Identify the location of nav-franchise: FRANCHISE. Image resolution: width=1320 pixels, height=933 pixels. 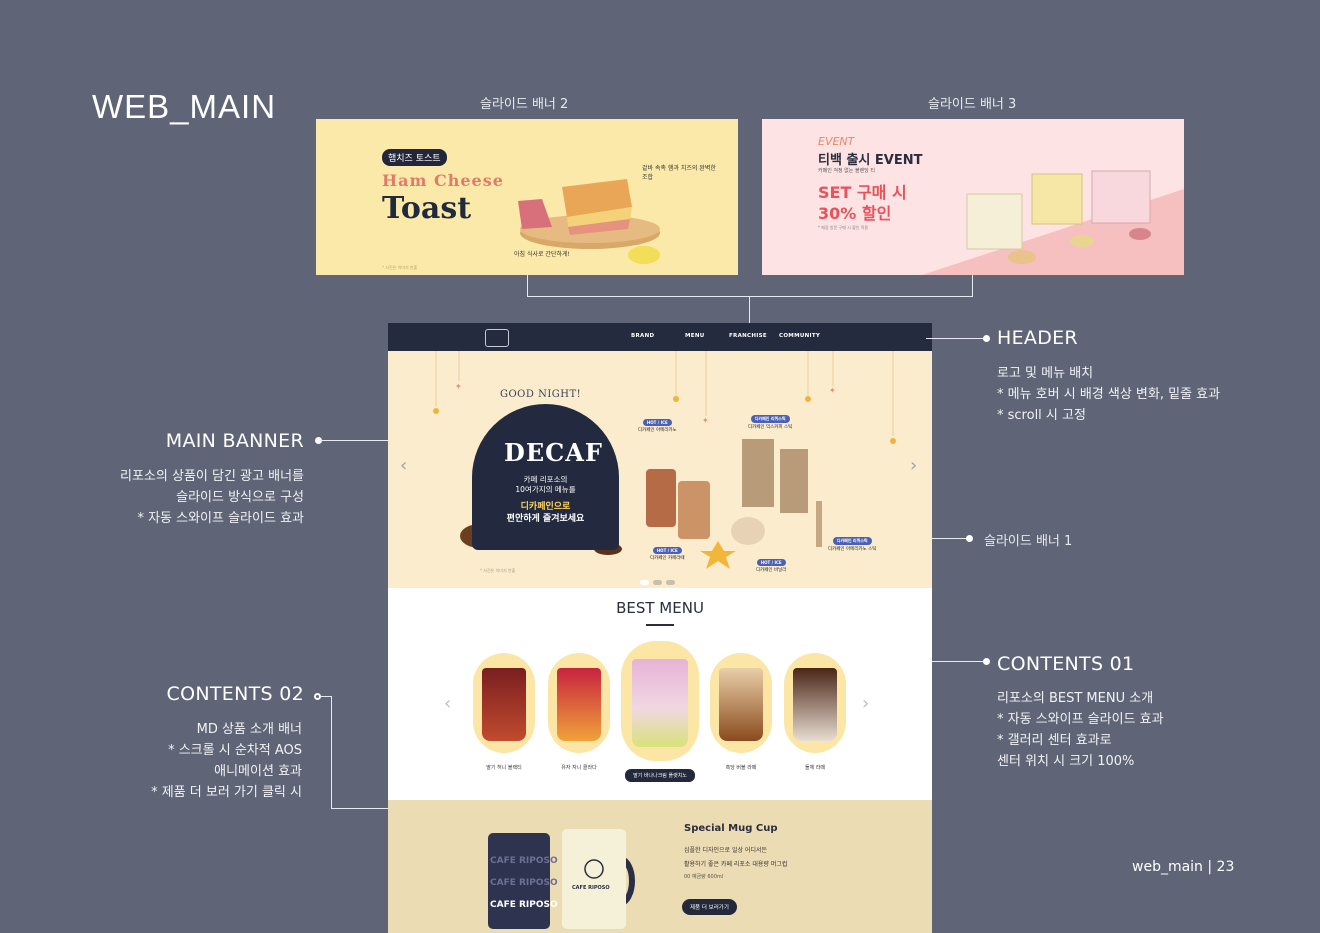
(748, 336).